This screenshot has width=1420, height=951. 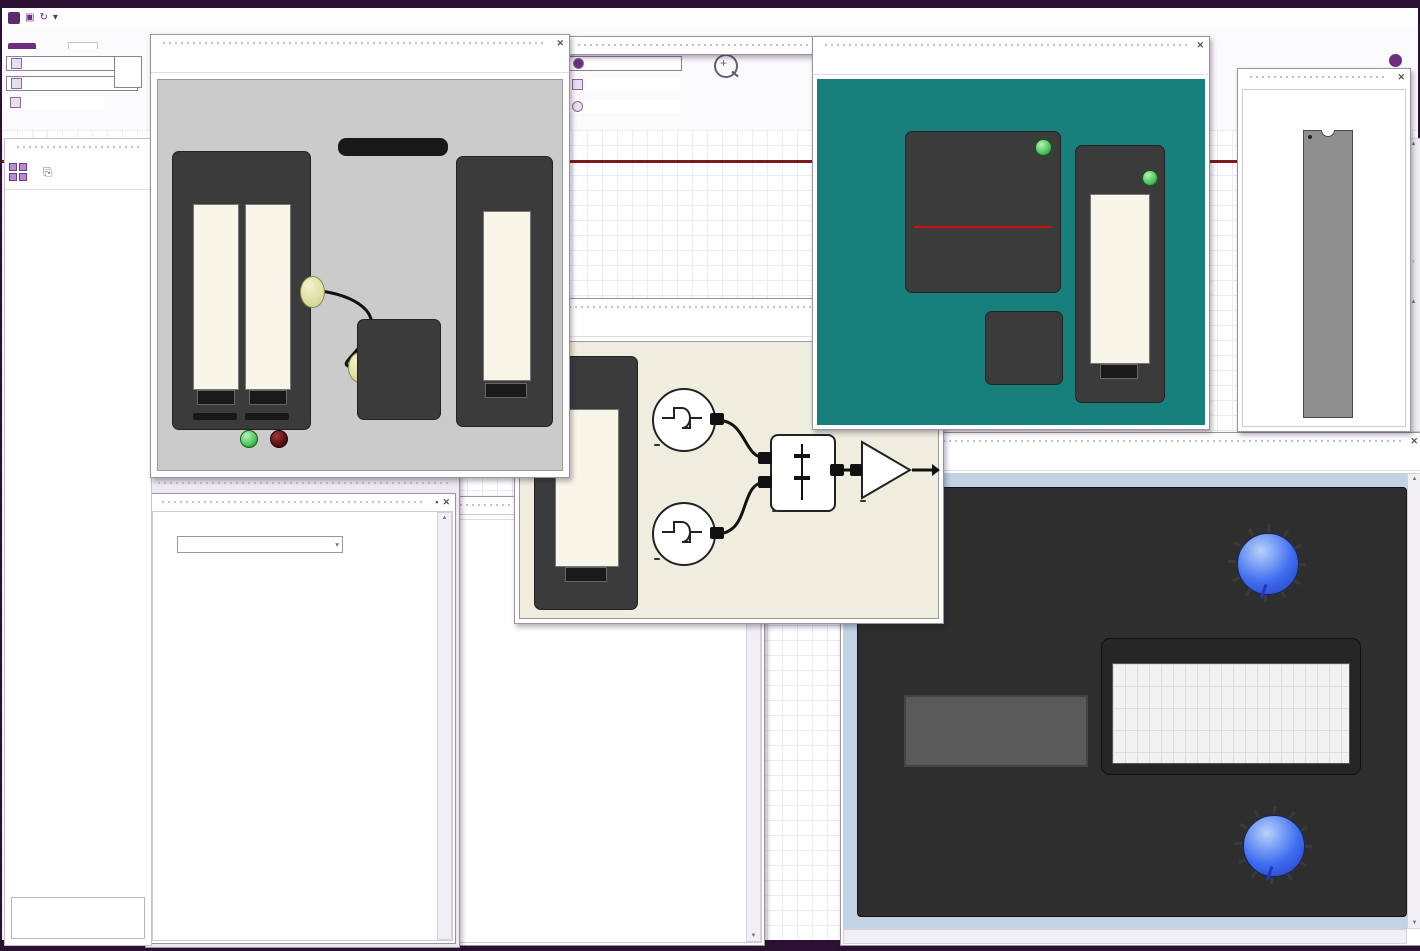 I want to click on icon-lists-icon, so click(x=577, y=84).